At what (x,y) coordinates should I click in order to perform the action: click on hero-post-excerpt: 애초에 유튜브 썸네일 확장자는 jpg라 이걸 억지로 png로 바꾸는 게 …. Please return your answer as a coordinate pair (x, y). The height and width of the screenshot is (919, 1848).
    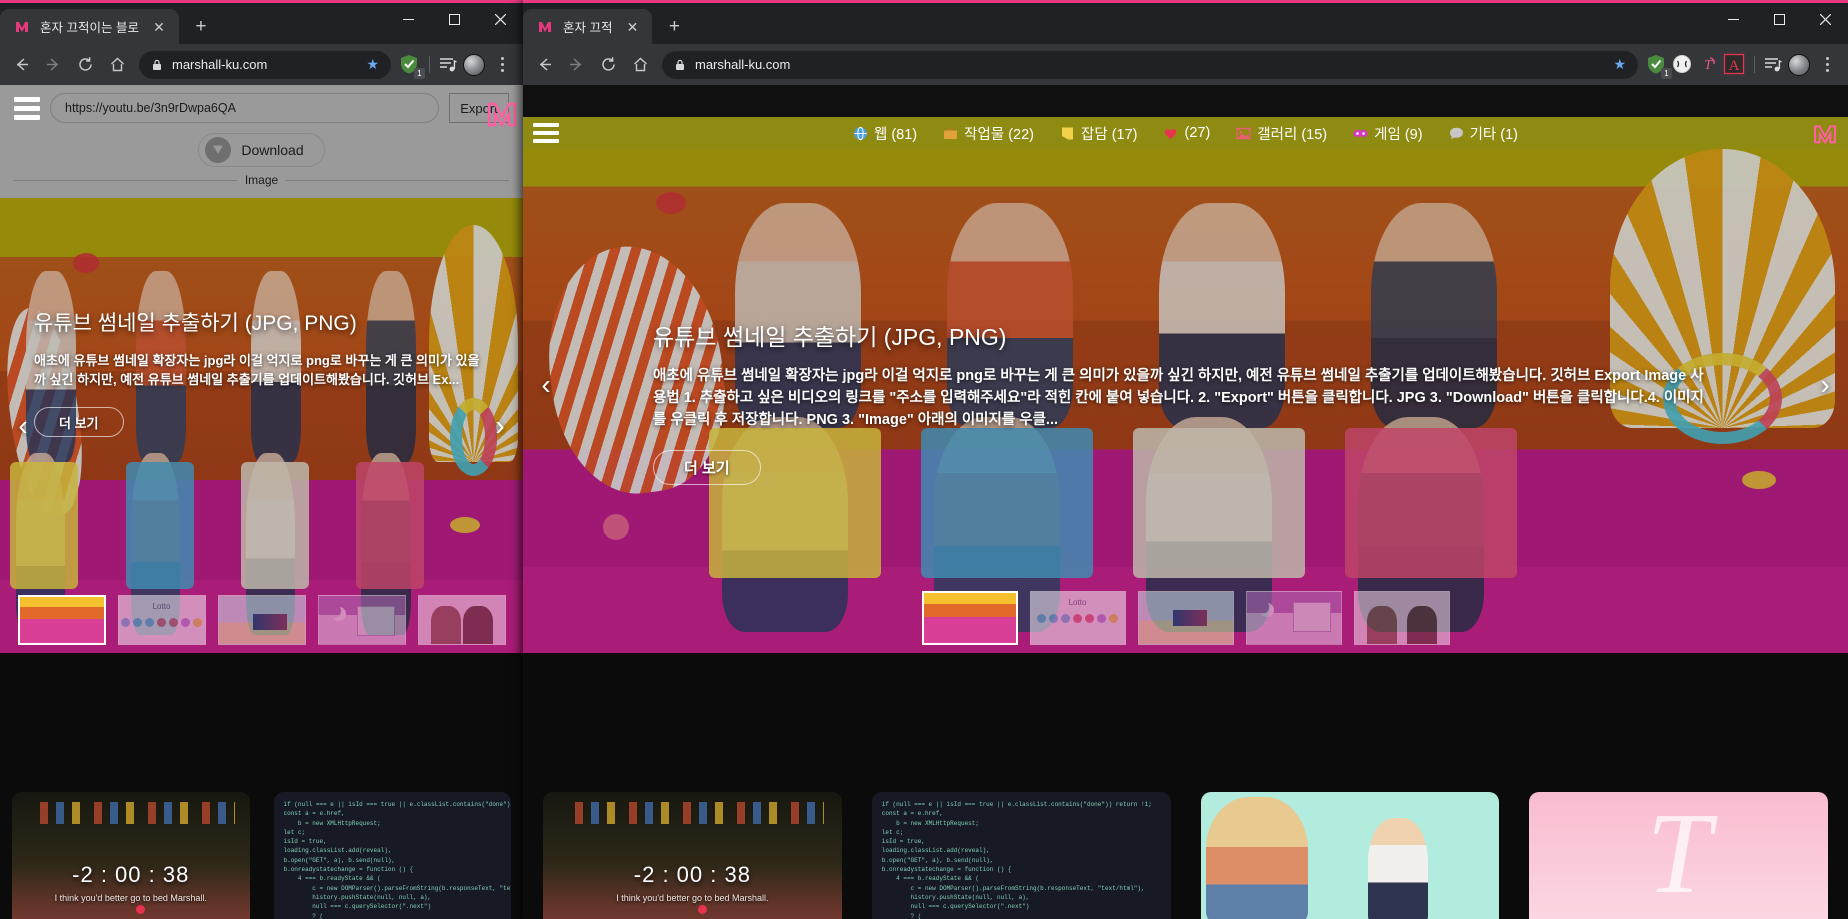
    Looking at the image, I should click on (257, 369).